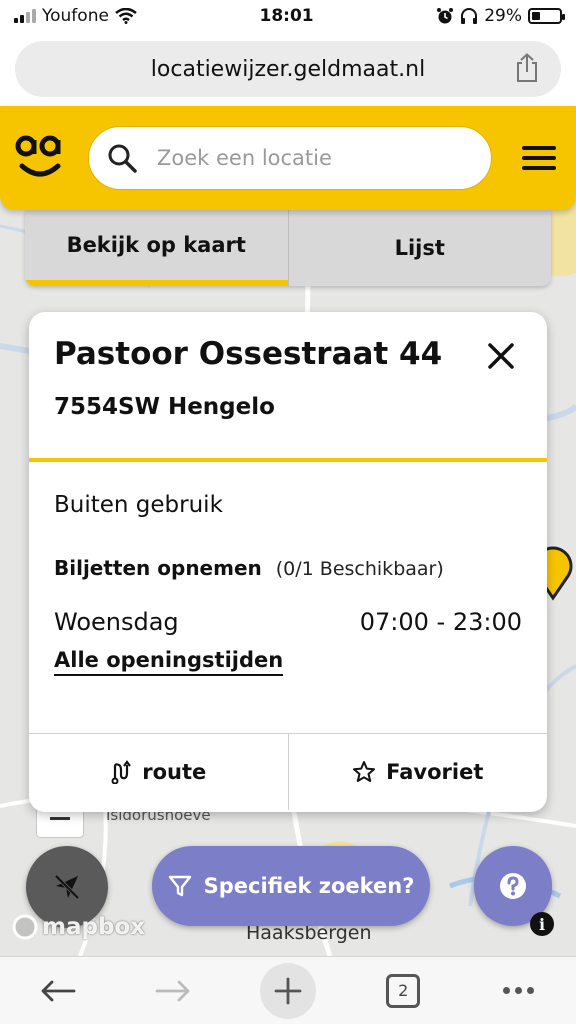 Image resolution: width=576 pixels, height=1024 pixels. Describe the element at coordinates (501, 356) in the screenshot. I see `close-icon` at that location.